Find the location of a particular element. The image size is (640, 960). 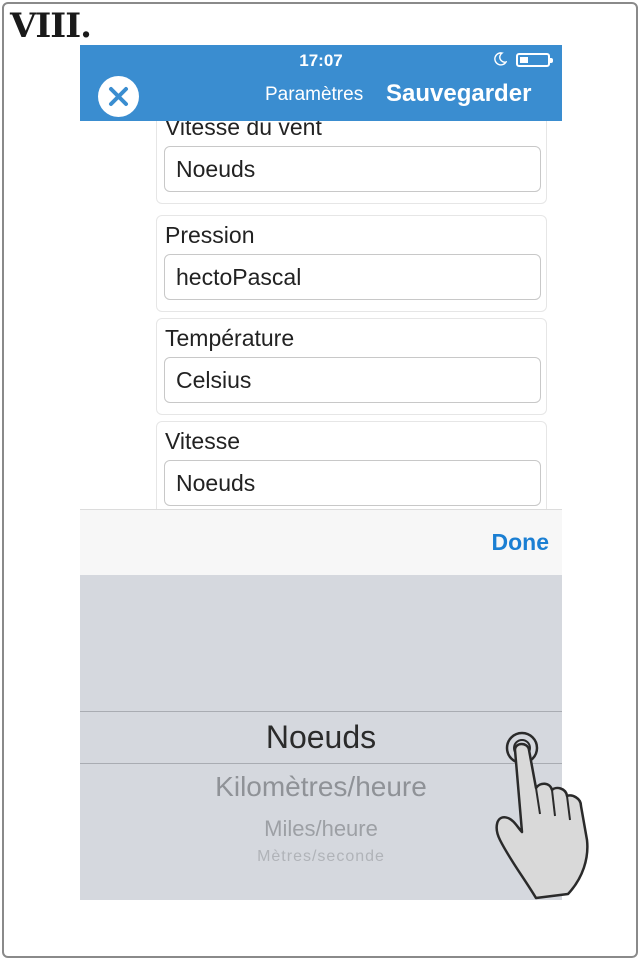

status-time: 17:07 is located at coordinates (321, 60).